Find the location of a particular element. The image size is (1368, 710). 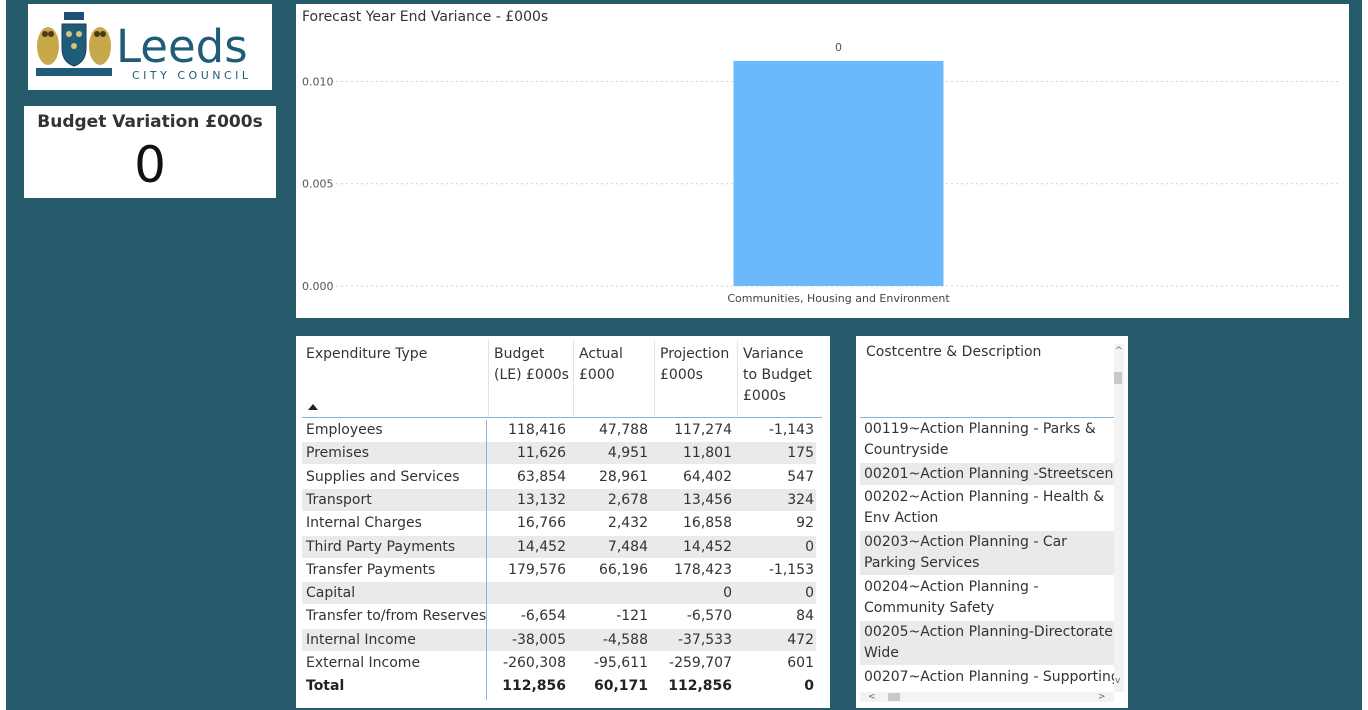

cell-value: 92 is located at coordinates (805, 523).